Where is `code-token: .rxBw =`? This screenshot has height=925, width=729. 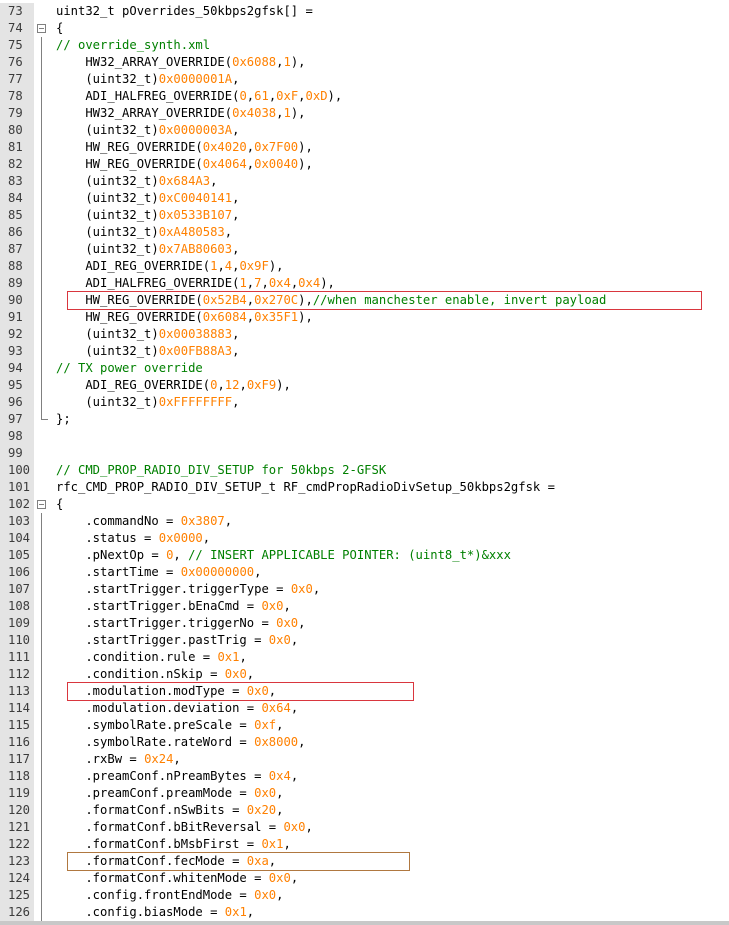
code-token: .rxBw = is located at coordinates (100, 759).